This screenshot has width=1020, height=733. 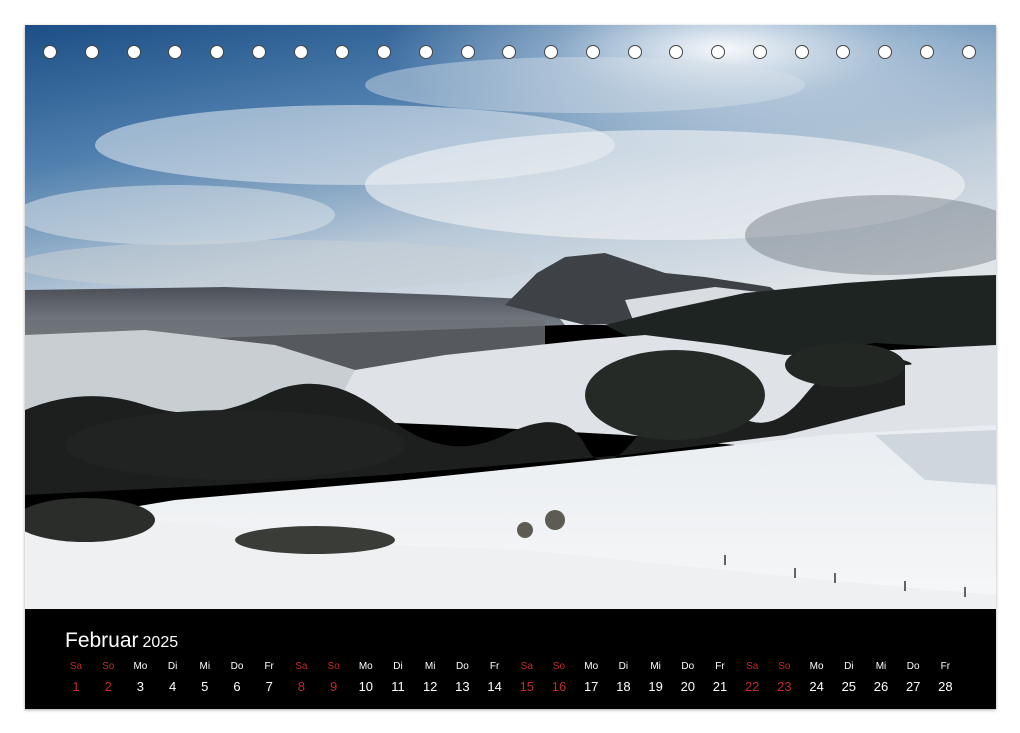 What do you see at coordinates (913, 686) in the screenshot?
I see `day-number: 27` at bounding box center [913, 686].